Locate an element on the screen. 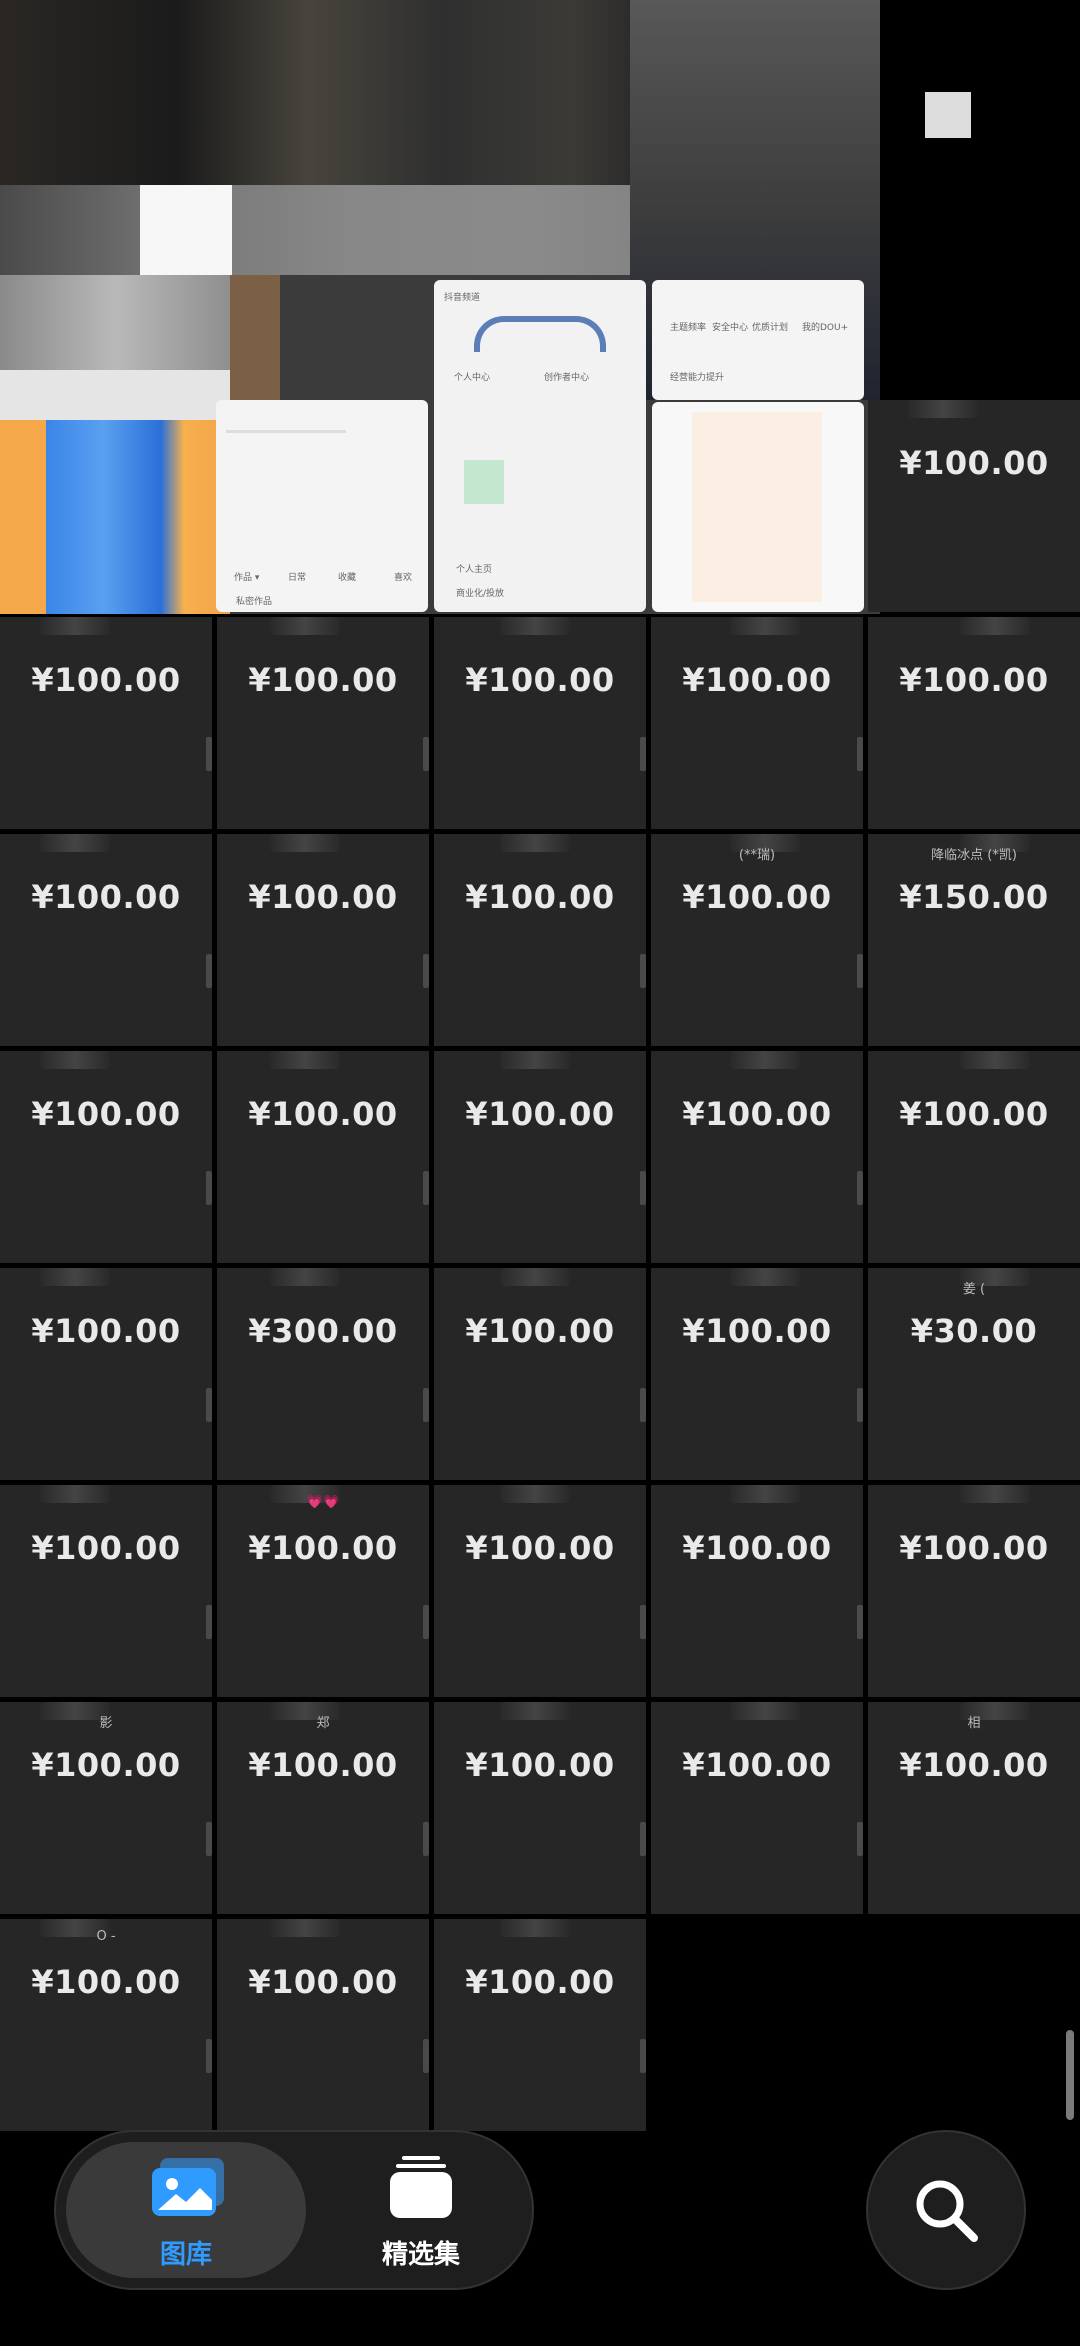 This screenshot has height=2346, width=1080. photo-tile: 姜 (¥30.00 is located at coordinates (974, 1374).